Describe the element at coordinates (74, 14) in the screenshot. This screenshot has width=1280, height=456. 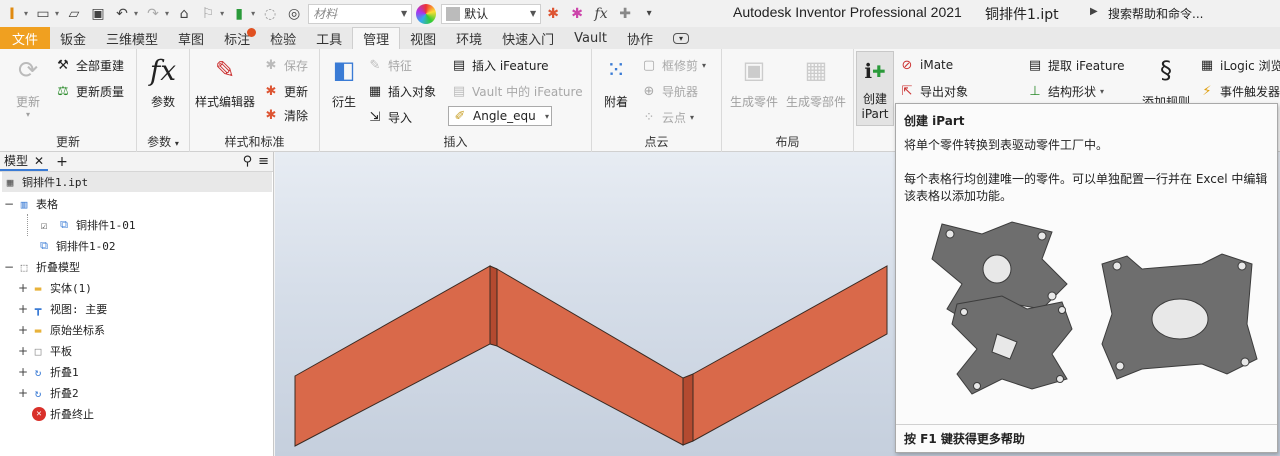
I see `open-folder-icon: ▱` at that location.